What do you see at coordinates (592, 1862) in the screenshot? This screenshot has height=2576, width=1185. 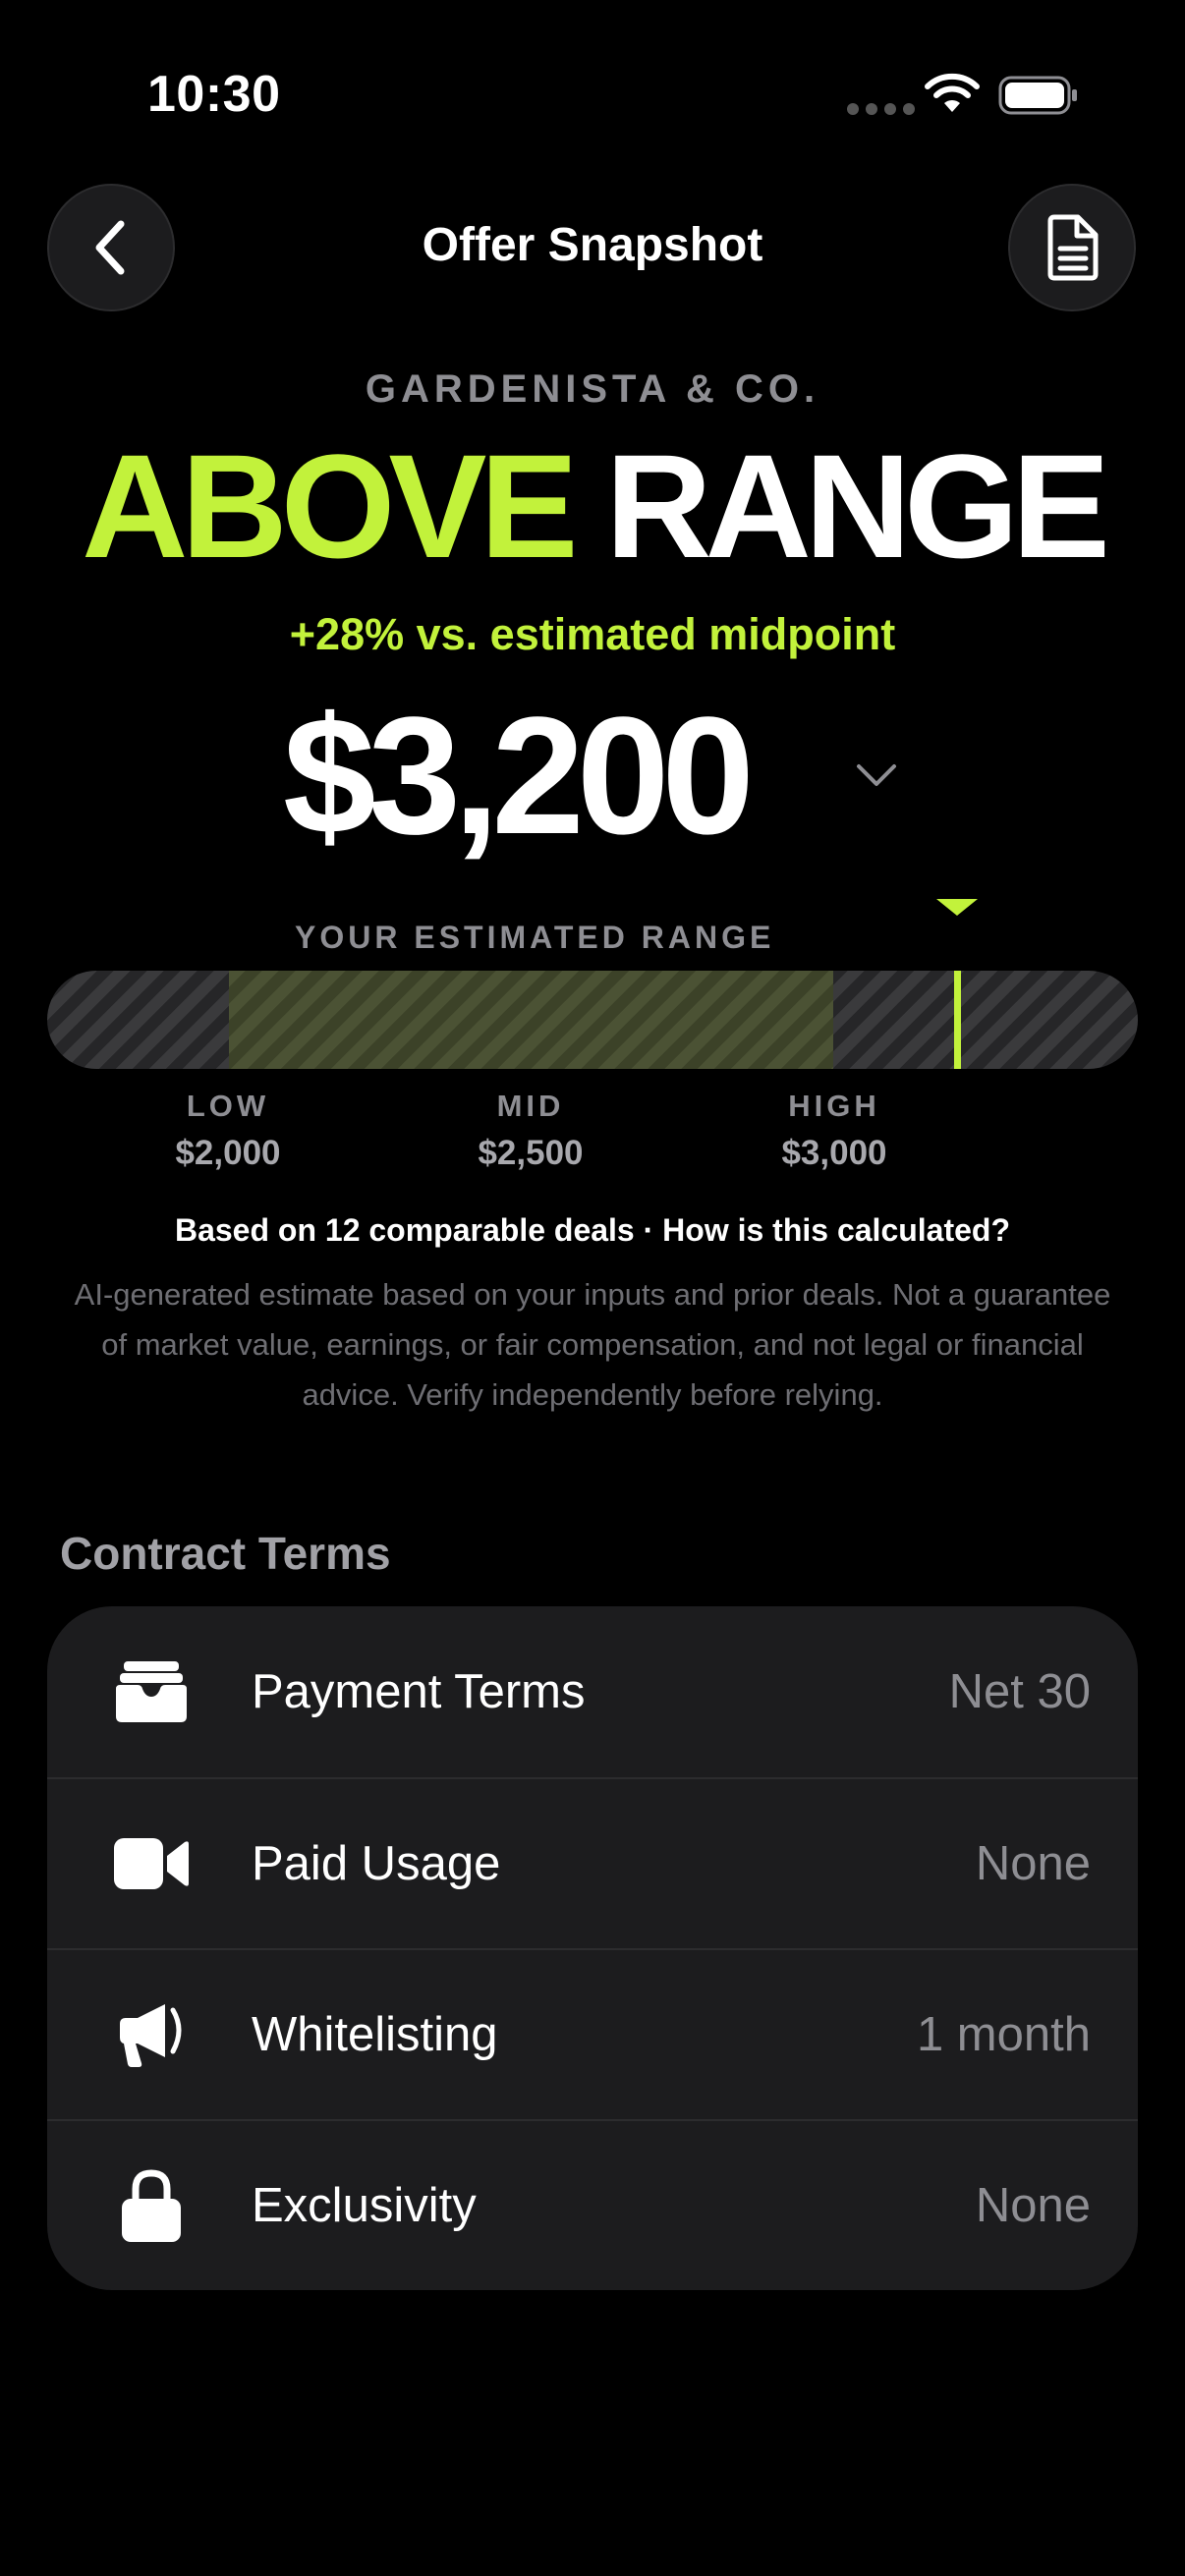 I see `term-row-paid-usage: Paid Usage None` at bounding box center [592, 1862].